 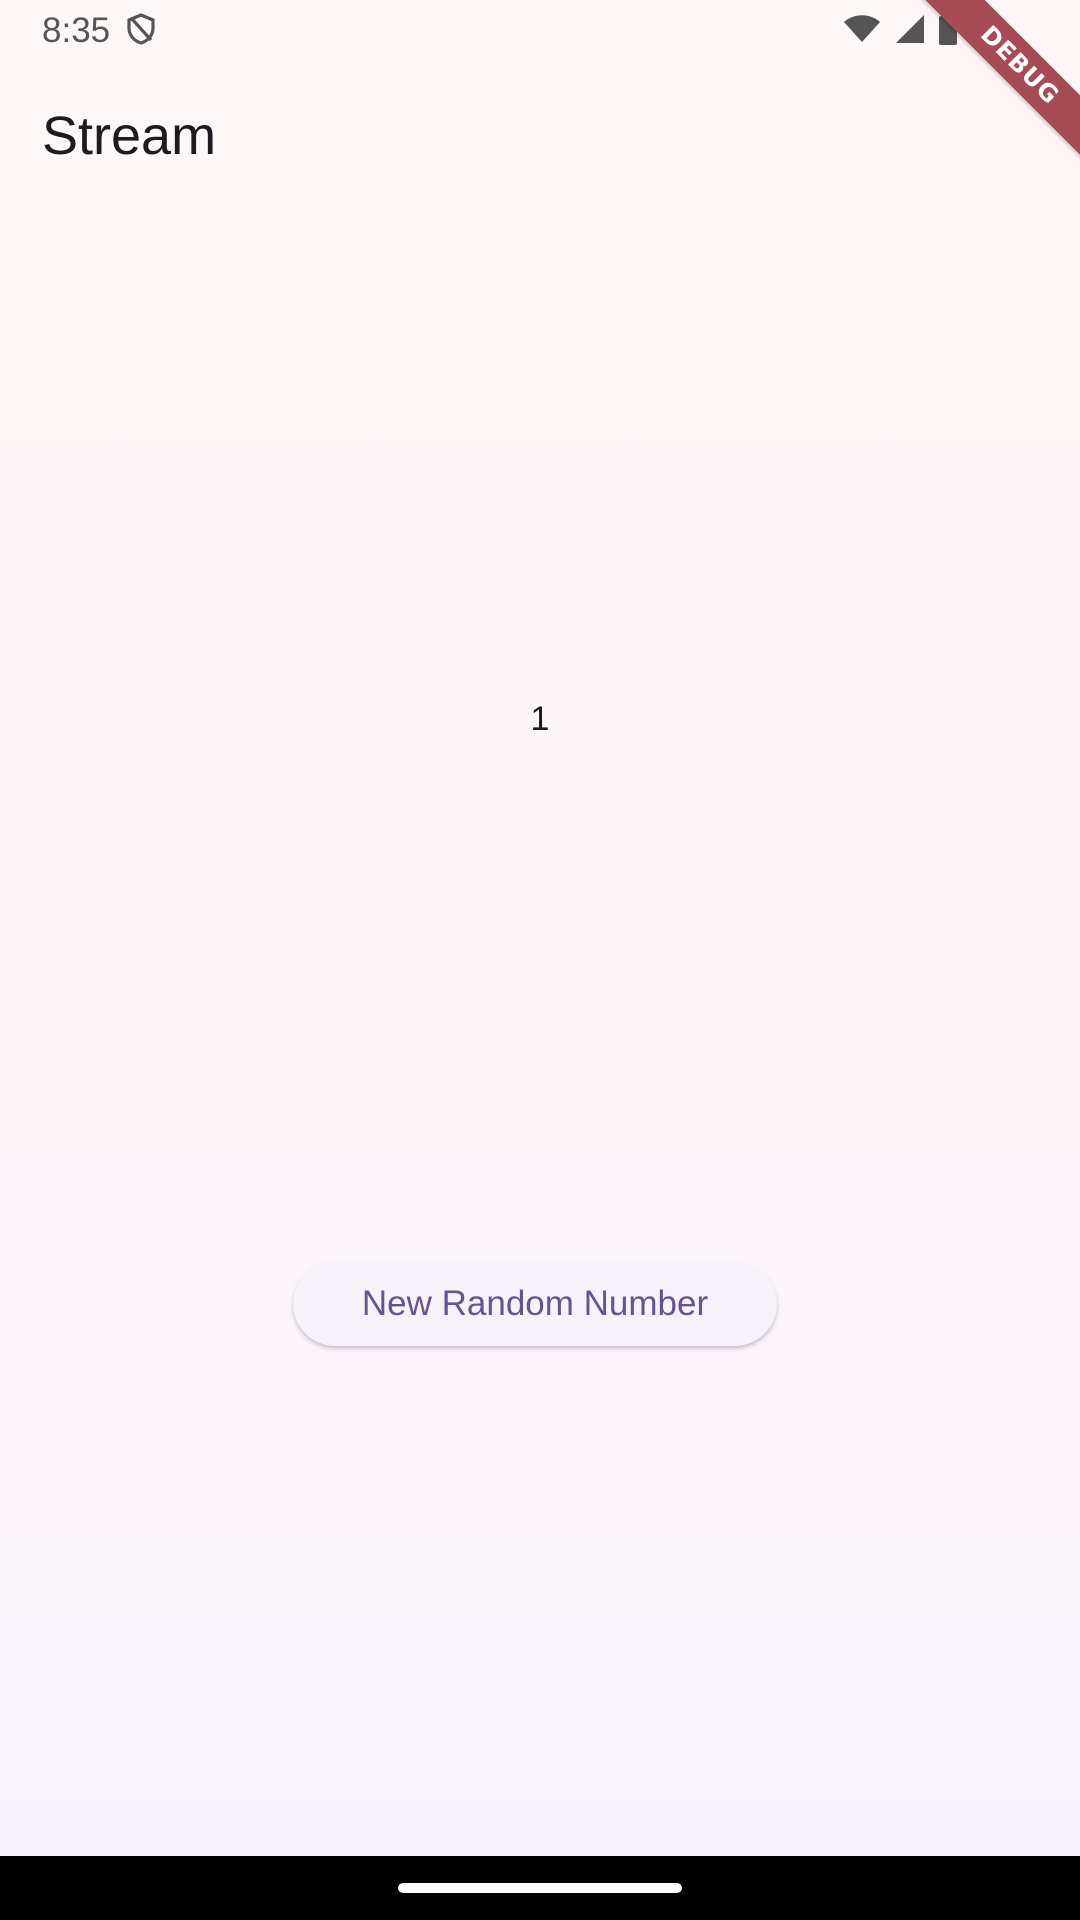 I want to click on status-bar: 8:35, so click(x=540, y=31).